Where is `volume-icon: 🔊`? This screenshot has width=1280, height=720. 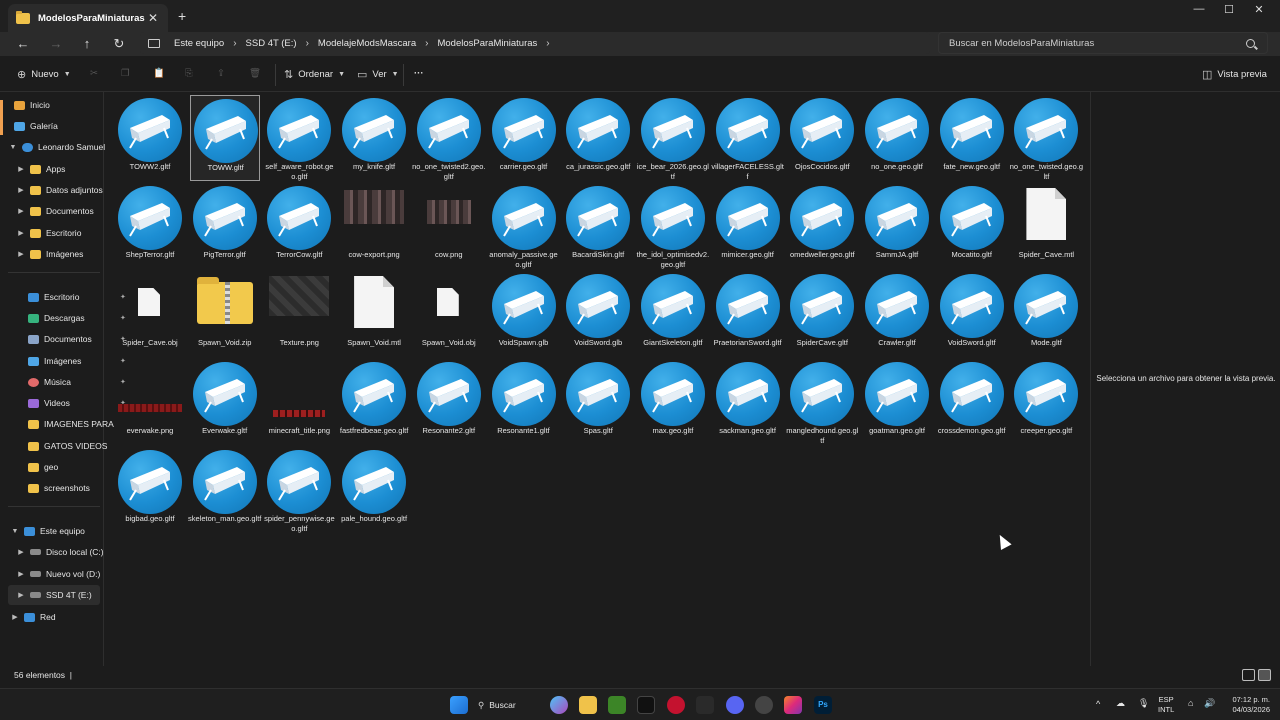
volume-icon: 🔊 is located at coordinates (1209, 703).